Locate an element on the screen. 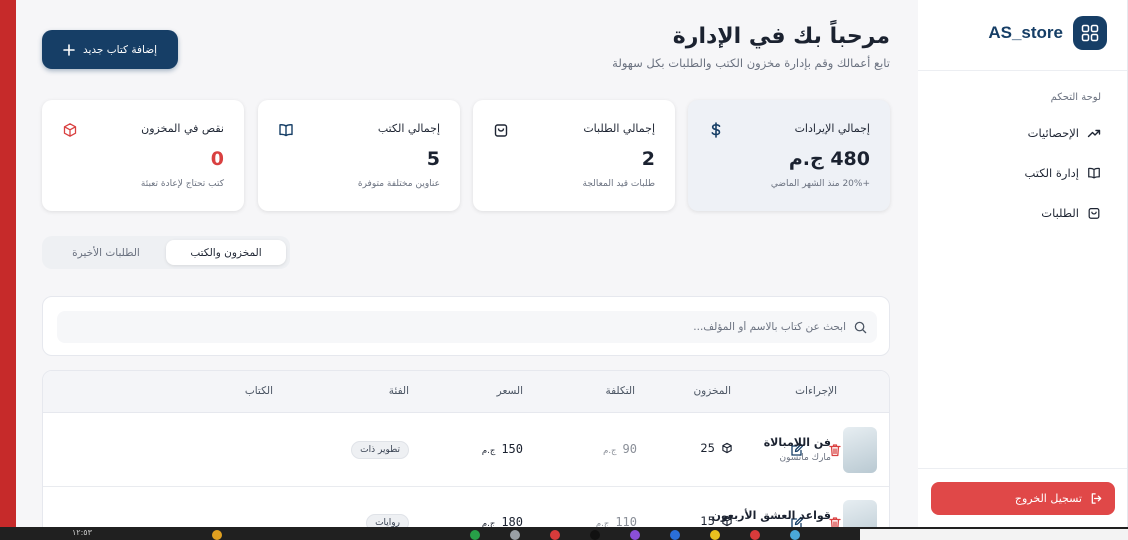  stat-value: 2 is located at coordinates (648, 159).